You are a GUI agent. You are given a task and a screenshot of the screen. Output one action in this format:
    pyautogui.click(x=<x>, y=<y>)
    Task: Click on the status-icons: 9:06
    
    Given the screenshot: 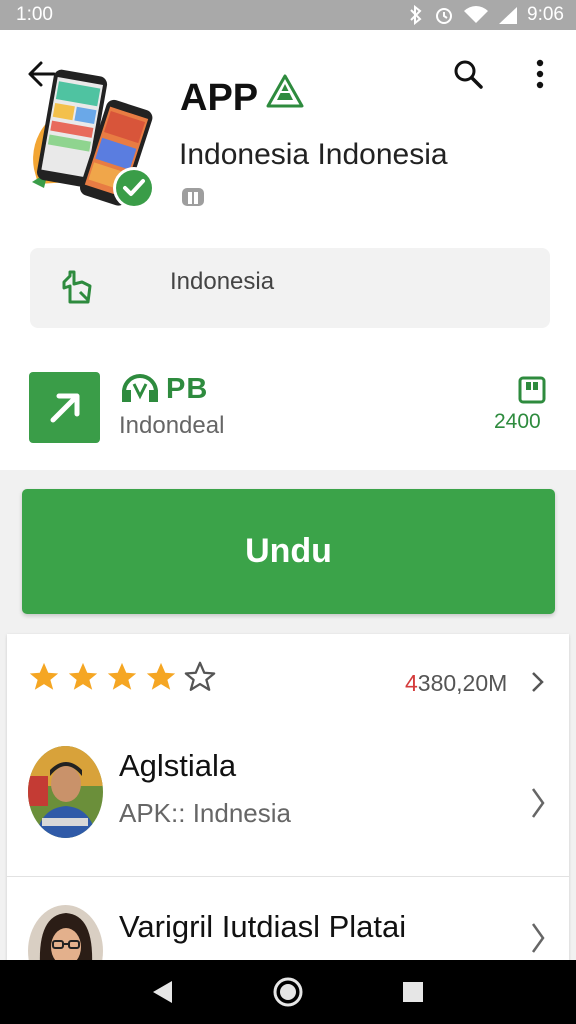 What is the action you would take?
    pyautogui.click(x=485, y=15)
    